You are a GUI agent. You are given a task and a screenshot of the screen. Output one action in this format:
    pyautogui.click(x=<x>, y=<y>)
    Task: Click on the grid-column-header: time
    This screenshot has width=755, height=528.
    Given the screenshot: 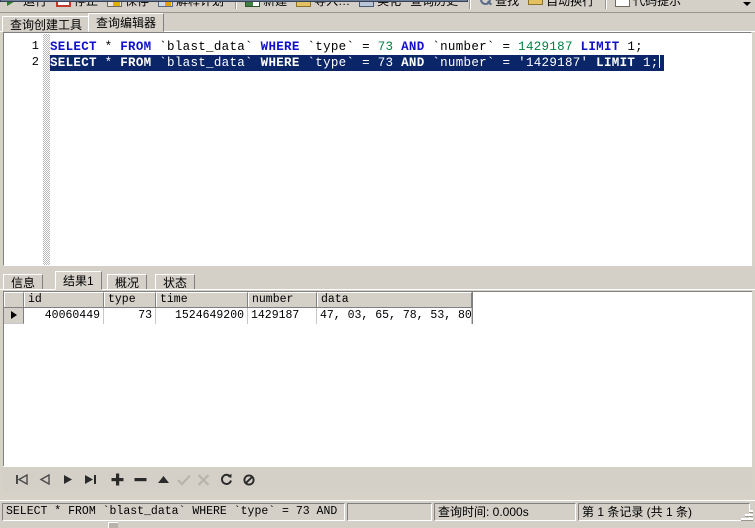 What is the action you would take?
    pyautogui.click(x=202, y=299)
    